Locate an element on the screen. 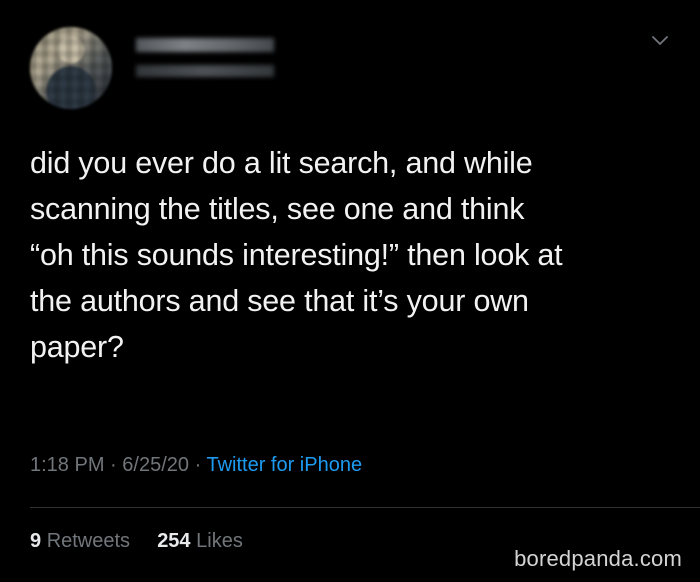  retweets-count: 9 is located at coordinates (36, 541).